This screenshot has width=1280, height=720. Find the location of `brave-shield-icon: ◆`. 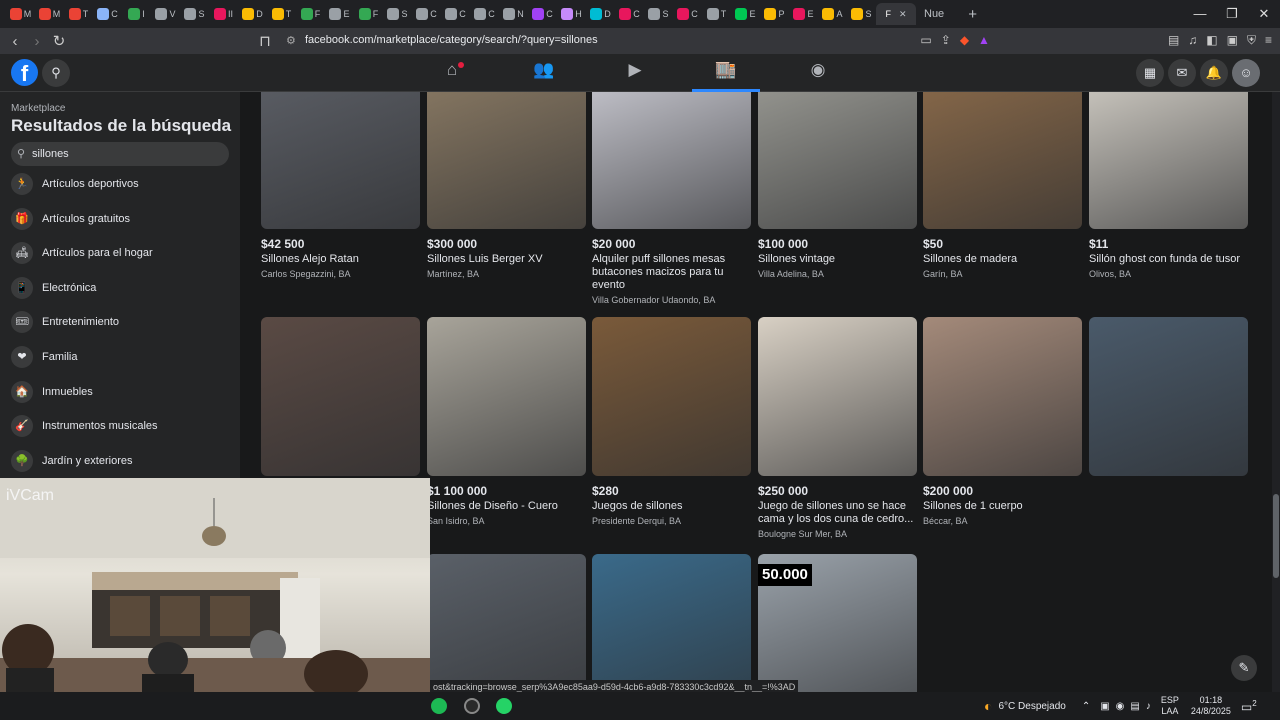

brave-shield-icon: ◆ is located at coordinates (964, 40).